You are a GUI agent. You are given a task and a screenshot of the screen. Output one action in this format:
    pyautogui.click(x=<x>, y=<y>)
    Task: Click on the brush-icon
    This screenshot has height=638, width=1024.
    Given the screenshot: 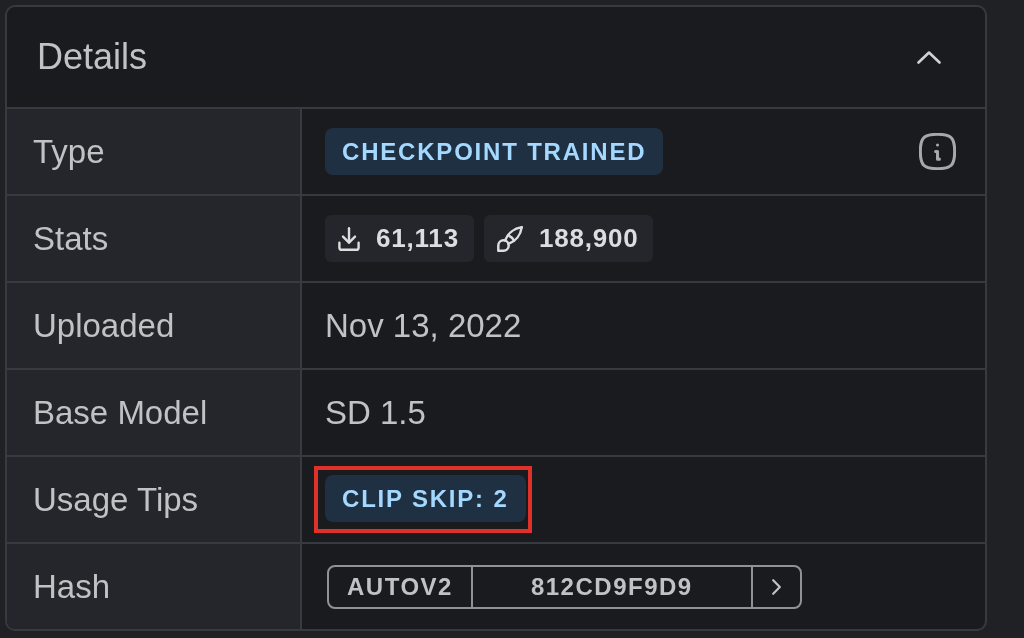 What is the action you would take?
    pyautogui.click(x=509, y=238)
    